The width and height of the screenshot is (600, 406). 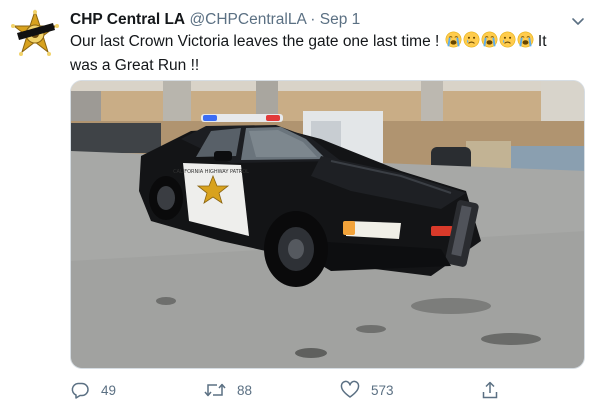 I want to click on display-name: CHP Central LA, so click(x=127, y=19).